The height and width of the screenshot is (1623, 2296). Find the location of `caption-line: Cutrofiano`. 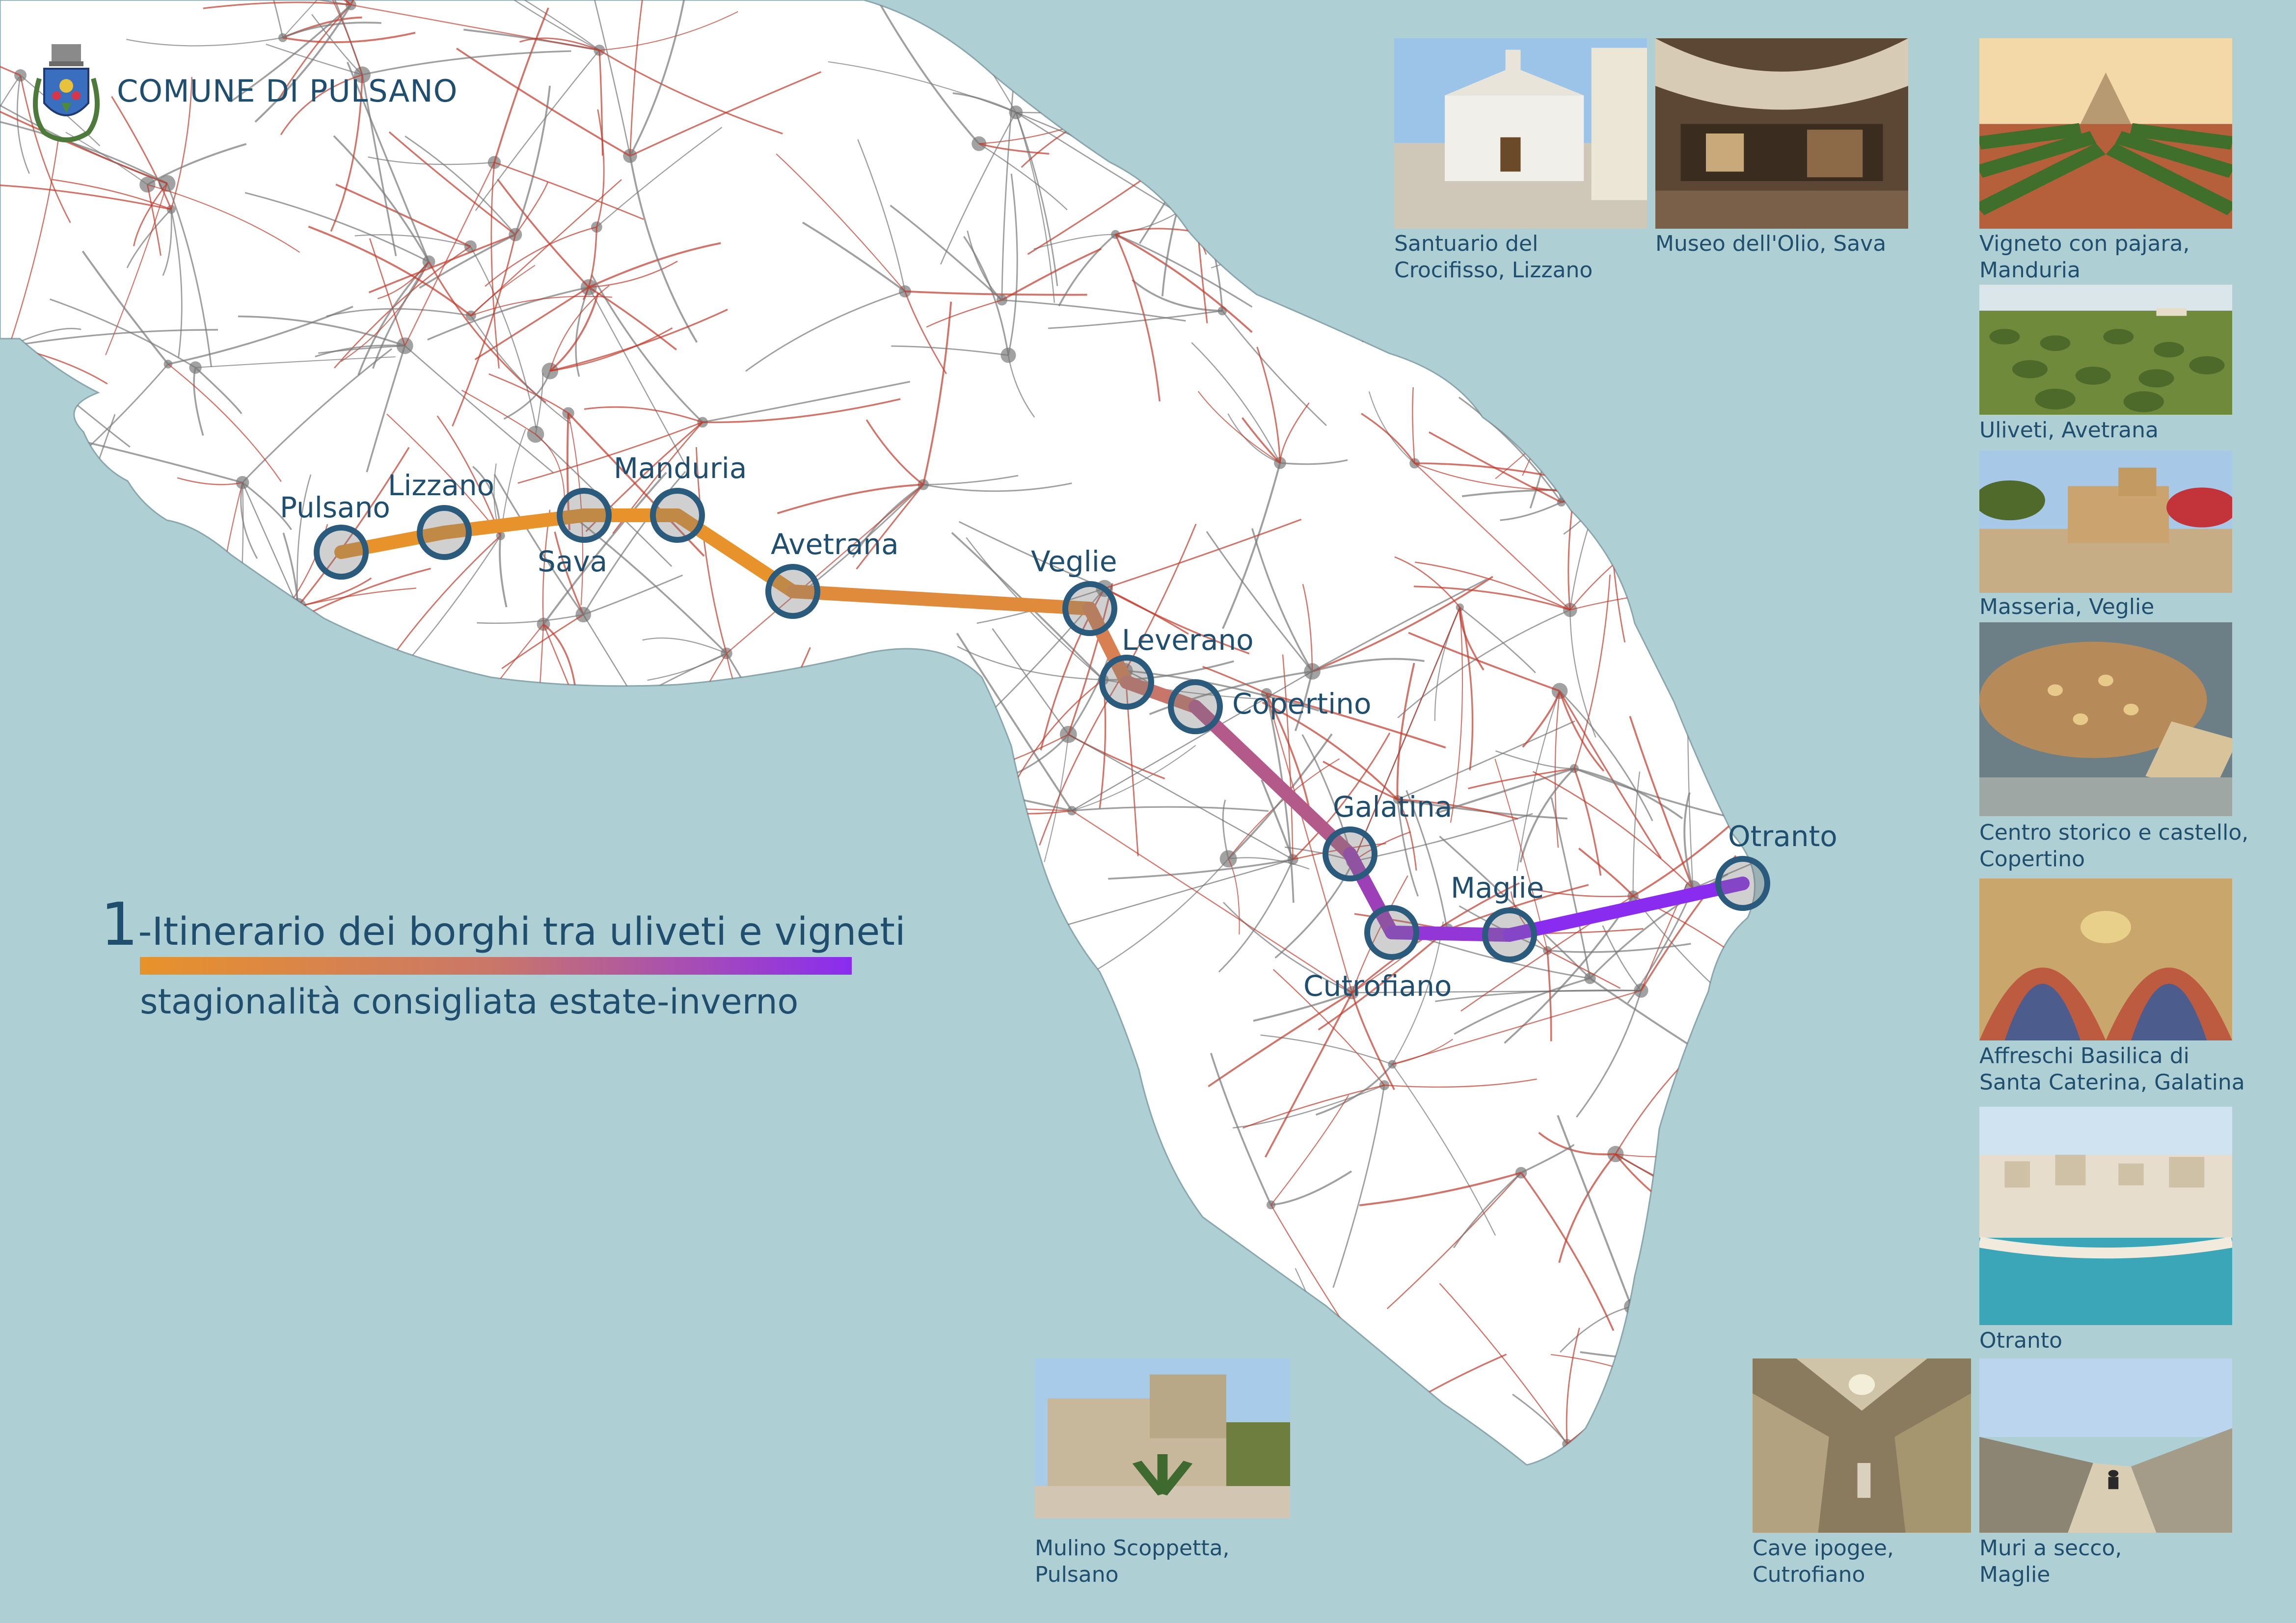

caption-line: Cutrofiano is located at coordinates (1809, 1574).